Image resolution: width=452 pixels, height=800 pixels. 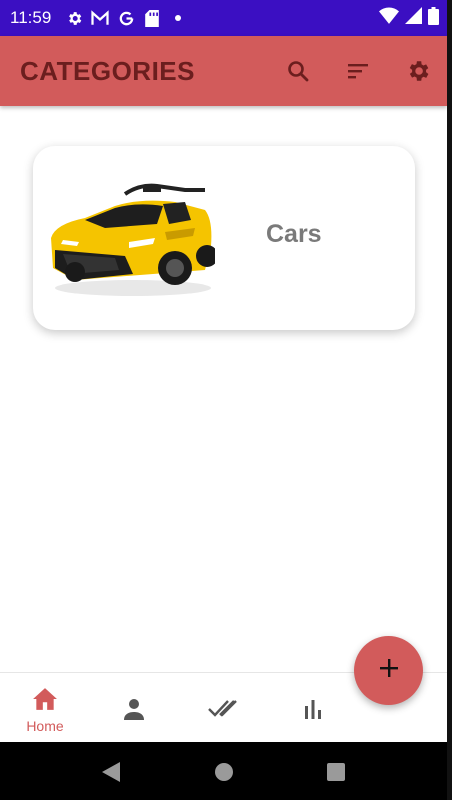 What do you see at coordinates (178, 18) in the screenshot?
I see `dot-icon` at bounding box center [178, 18].